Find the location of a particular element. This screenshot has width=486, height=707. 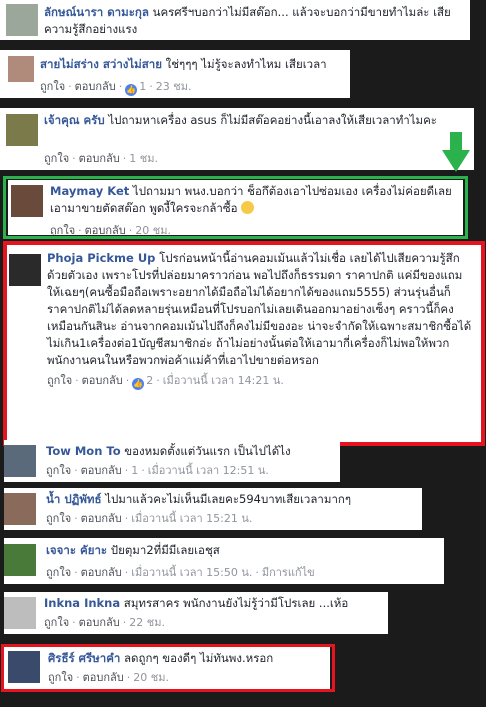

comment-author: เจ้าคุณ ครับ is located at coordinates (74, 120).